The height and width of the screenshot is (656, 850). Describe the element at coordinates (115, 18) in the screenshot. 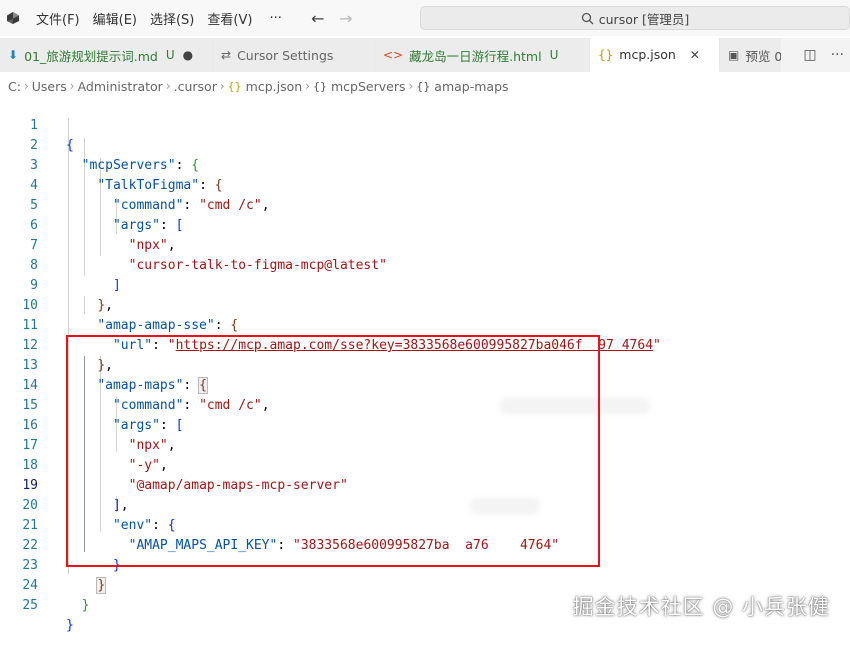

I see `menu-edit: 编辑(E)` at that location.